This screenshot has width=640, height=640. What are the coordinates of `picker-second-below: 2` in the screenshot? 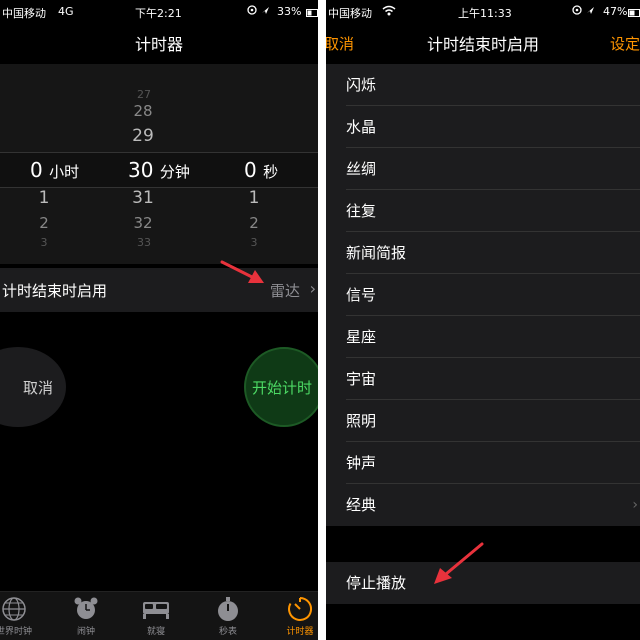 It's located at (254, 223).